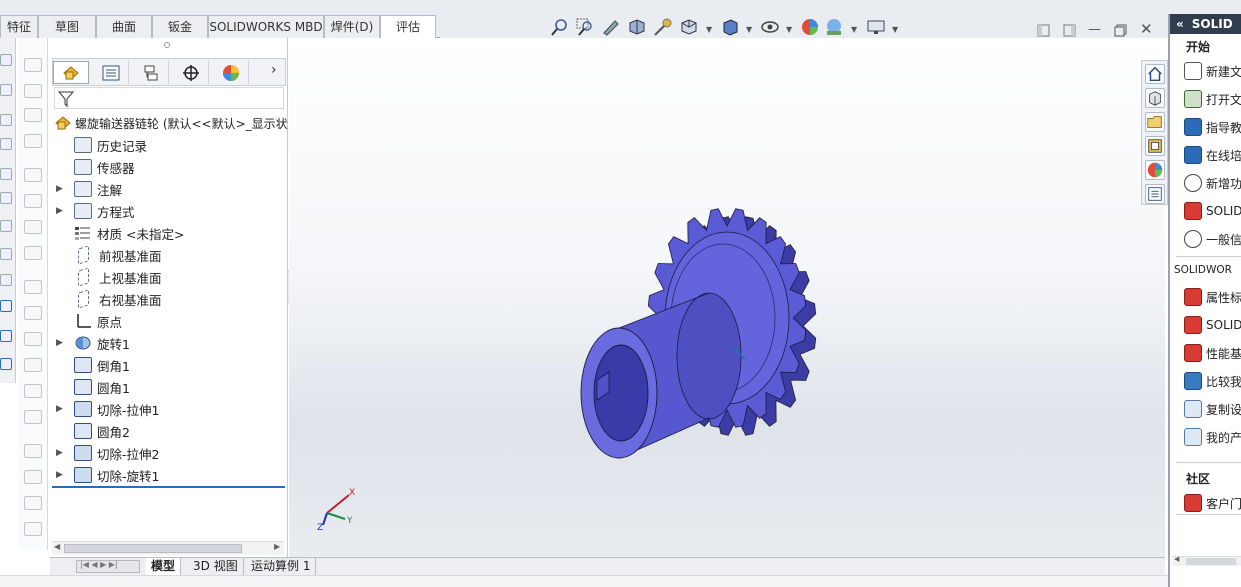 Image resolution: width=1241 pixels, height=587 pixels. I want to click on tab-motion-study: 运动算例 1, so click(281, 566).